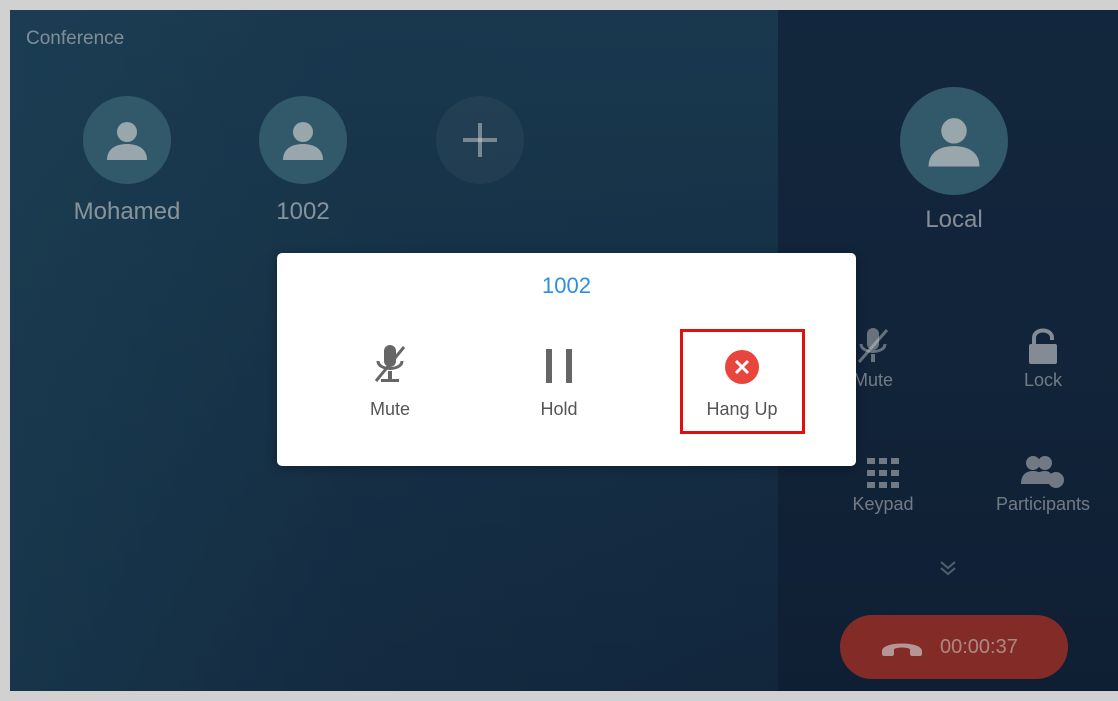 This screenshot has width=1118, height=701. What do you see at coordinates (390, 363) in the screenshot?
I see `mute-mic-icon` at bounding box center [390, 363].